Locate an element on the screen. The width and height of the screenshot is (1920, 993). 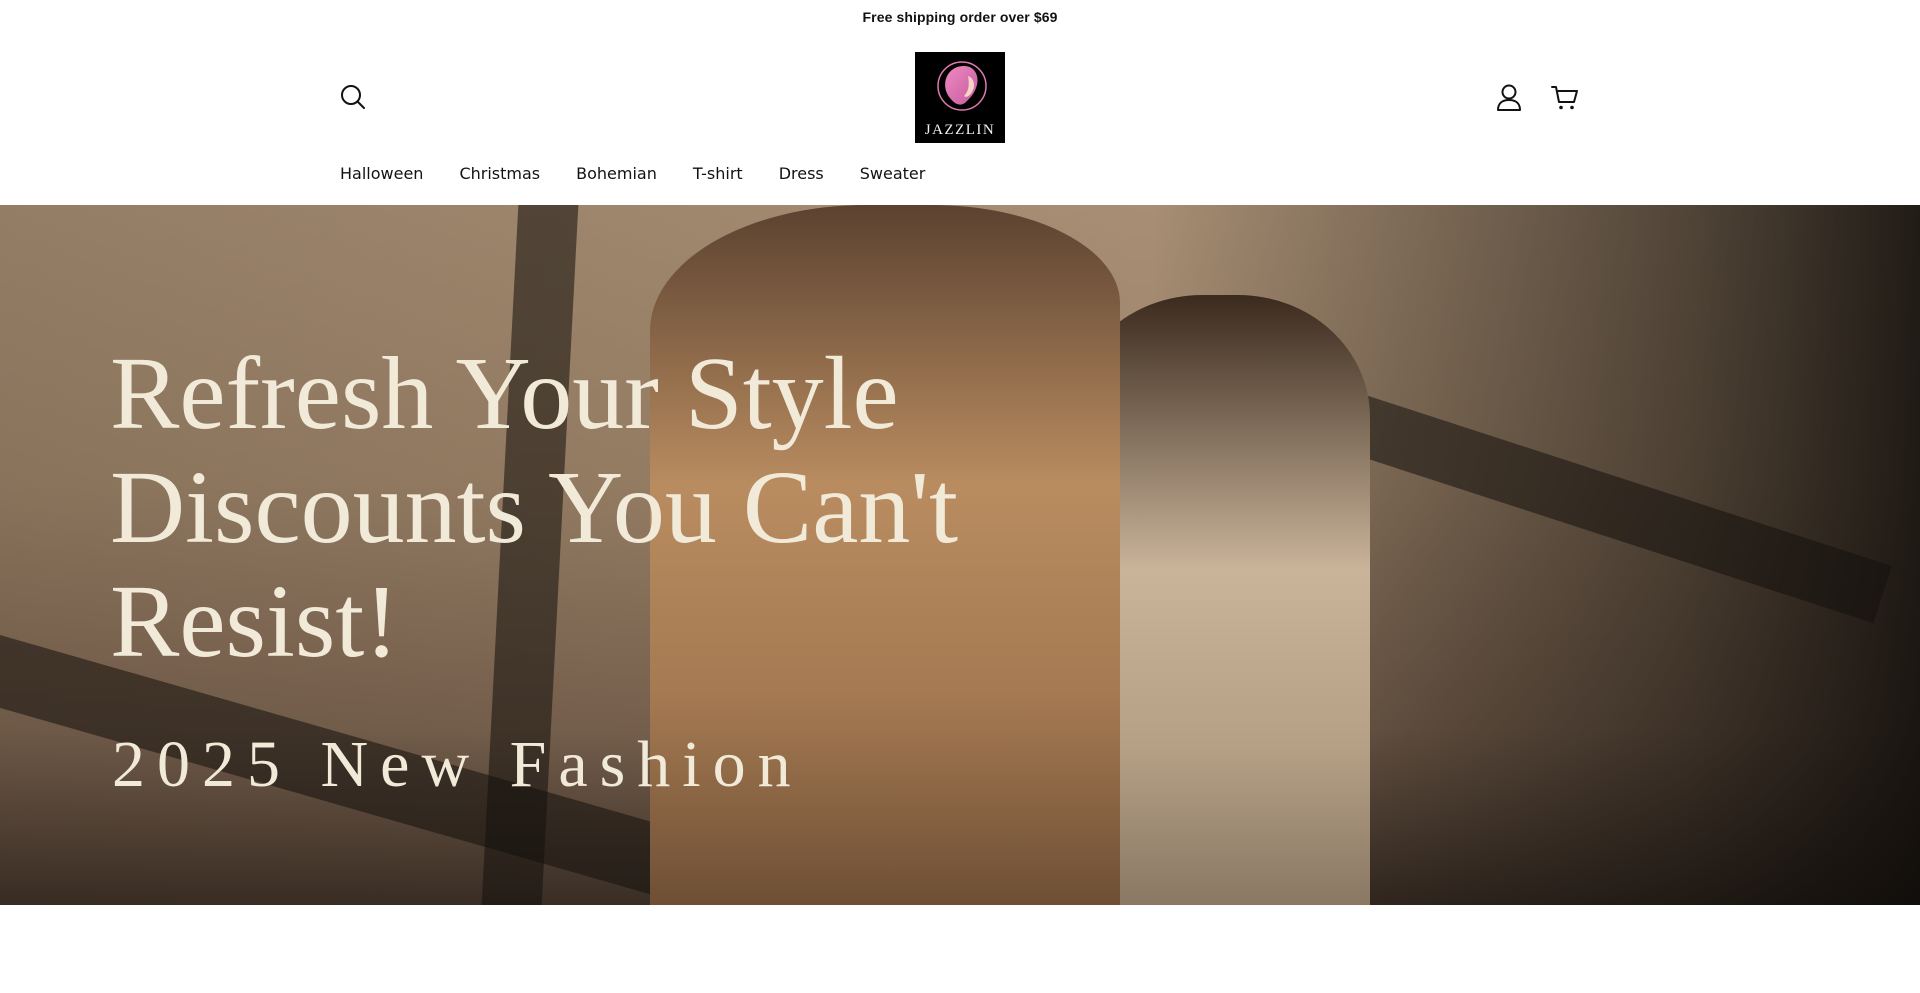
search-button is located at coordinates (353, 97).